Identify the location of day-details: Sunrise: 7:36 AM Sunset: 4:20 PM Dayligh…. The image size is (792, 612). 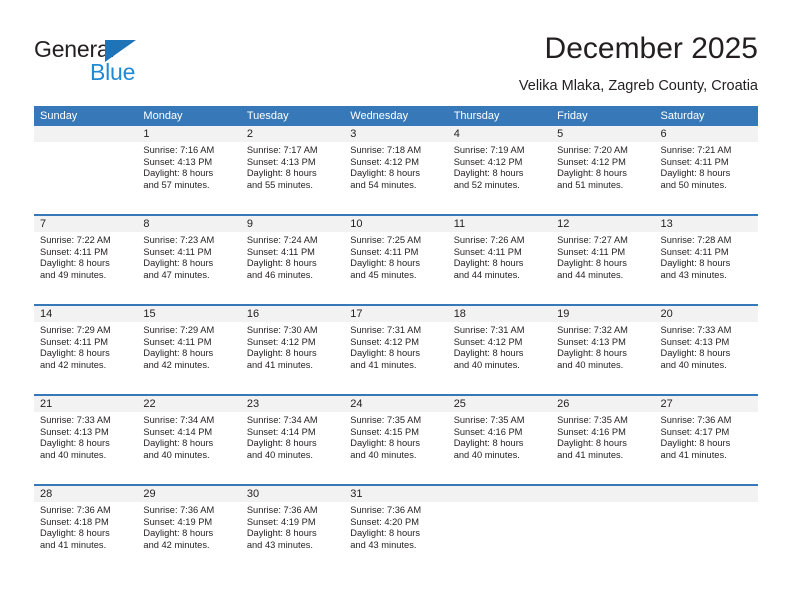
(395, 527).